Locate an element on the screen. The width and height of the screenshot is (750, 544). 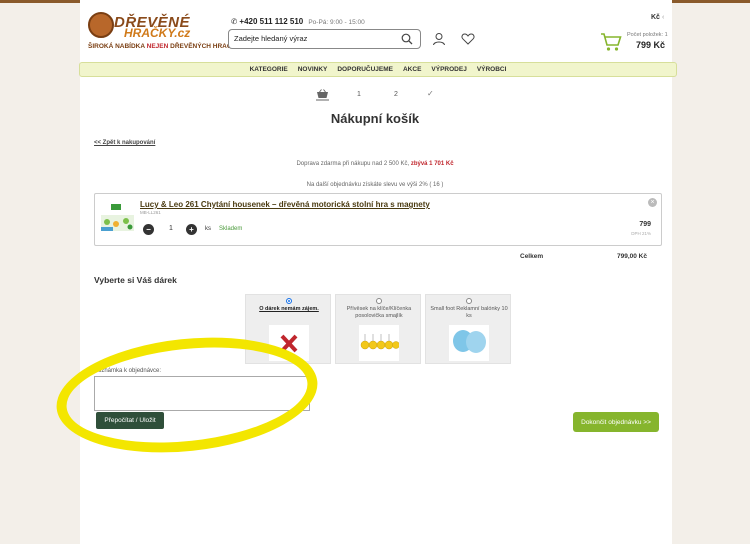
opening-hours: Po-Pá: 9:00 - 15:00 is located at coordinates (336, 22).